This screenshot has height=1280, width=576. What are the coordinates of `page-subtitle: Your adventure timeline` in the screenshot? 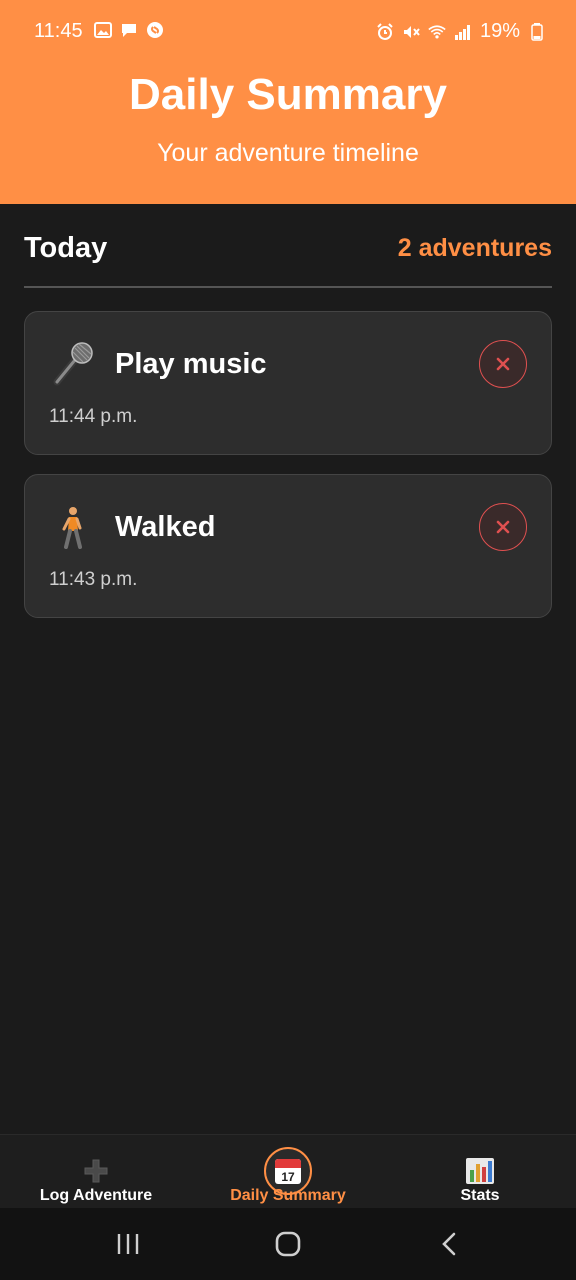 It's located at (288, 153).